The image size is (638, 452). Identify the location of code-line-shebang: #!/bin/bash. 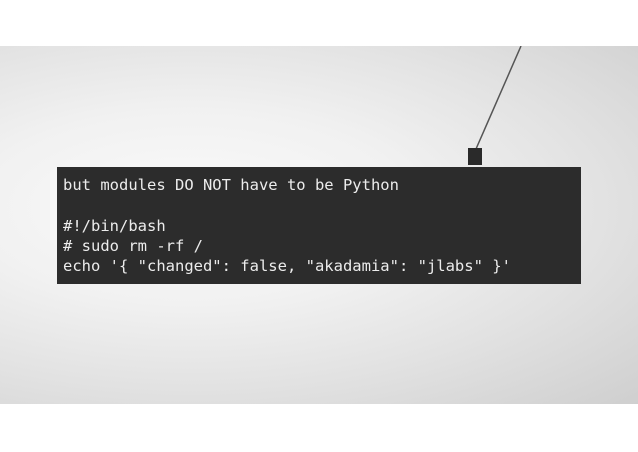
(114, 225).